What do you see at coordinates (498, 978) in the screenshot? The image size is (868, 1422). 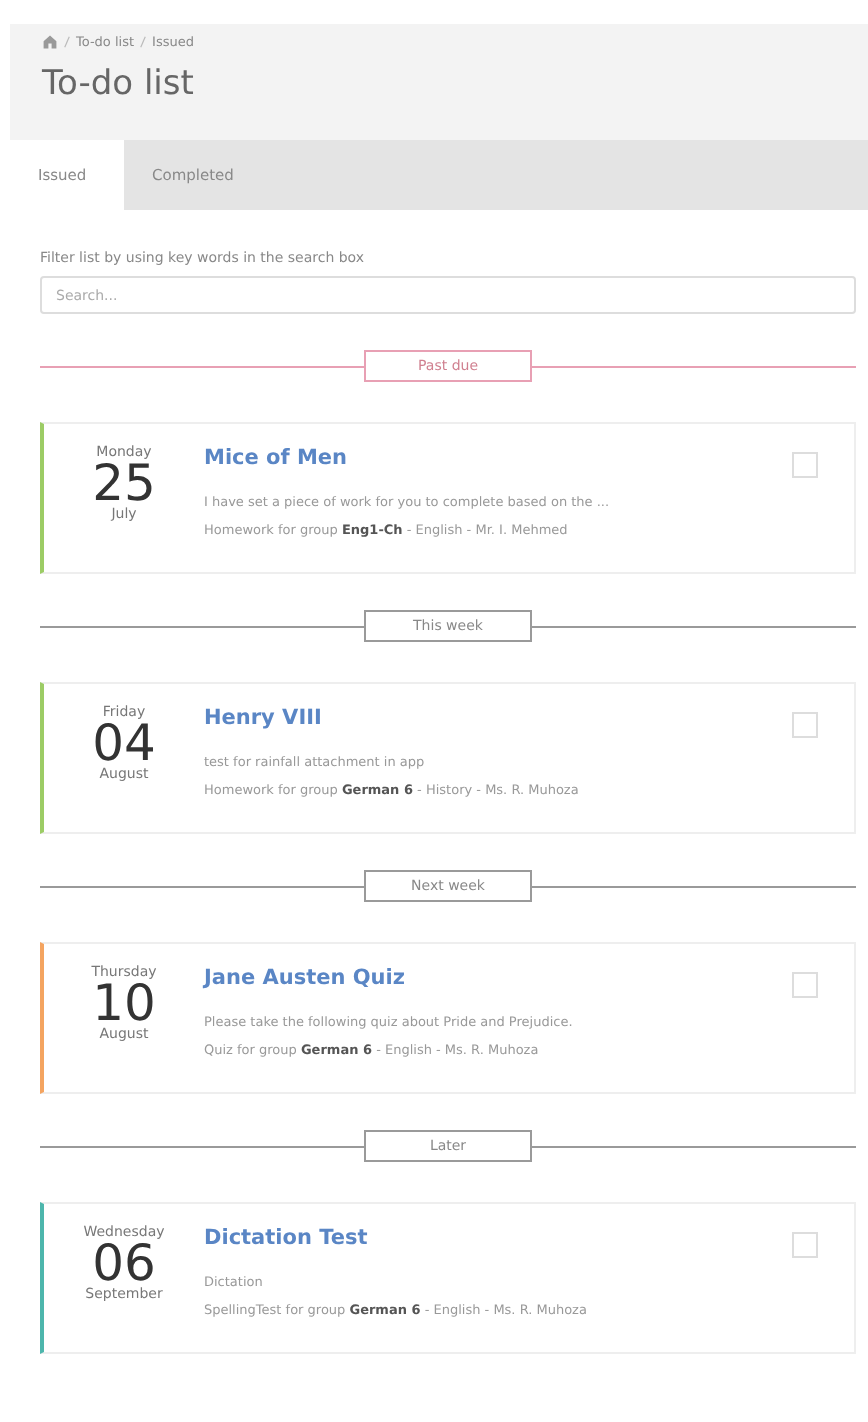 I see `task-title: Jane Austen Quiz` at bounding box center [498, 978].